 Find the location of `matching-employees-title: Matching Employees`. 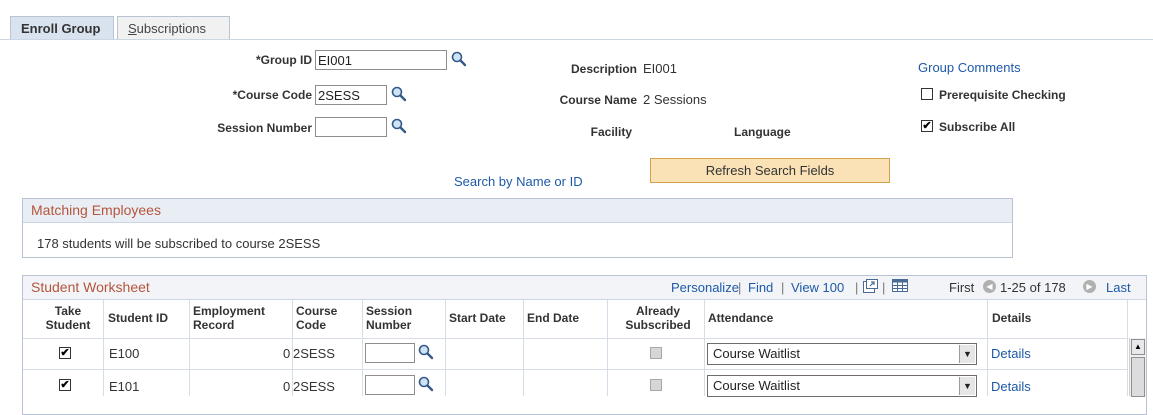

matching-employees-title: Matching Employees is located at coordinates (517, 211).